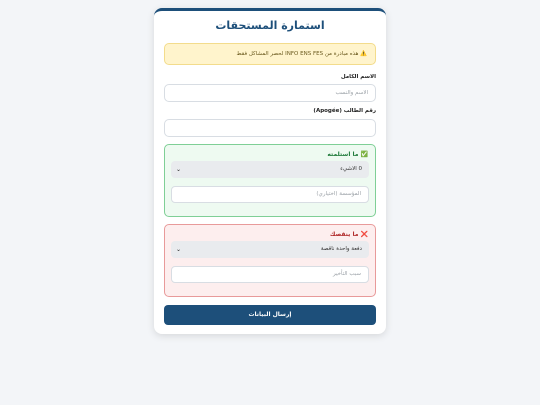 The width and height of the screenshot is (540, 405). What do you see at coordinates (270, 274) in the screenshot?
I see `delay-reason-field: سبب التأخير` at bounding box center [270, 274].